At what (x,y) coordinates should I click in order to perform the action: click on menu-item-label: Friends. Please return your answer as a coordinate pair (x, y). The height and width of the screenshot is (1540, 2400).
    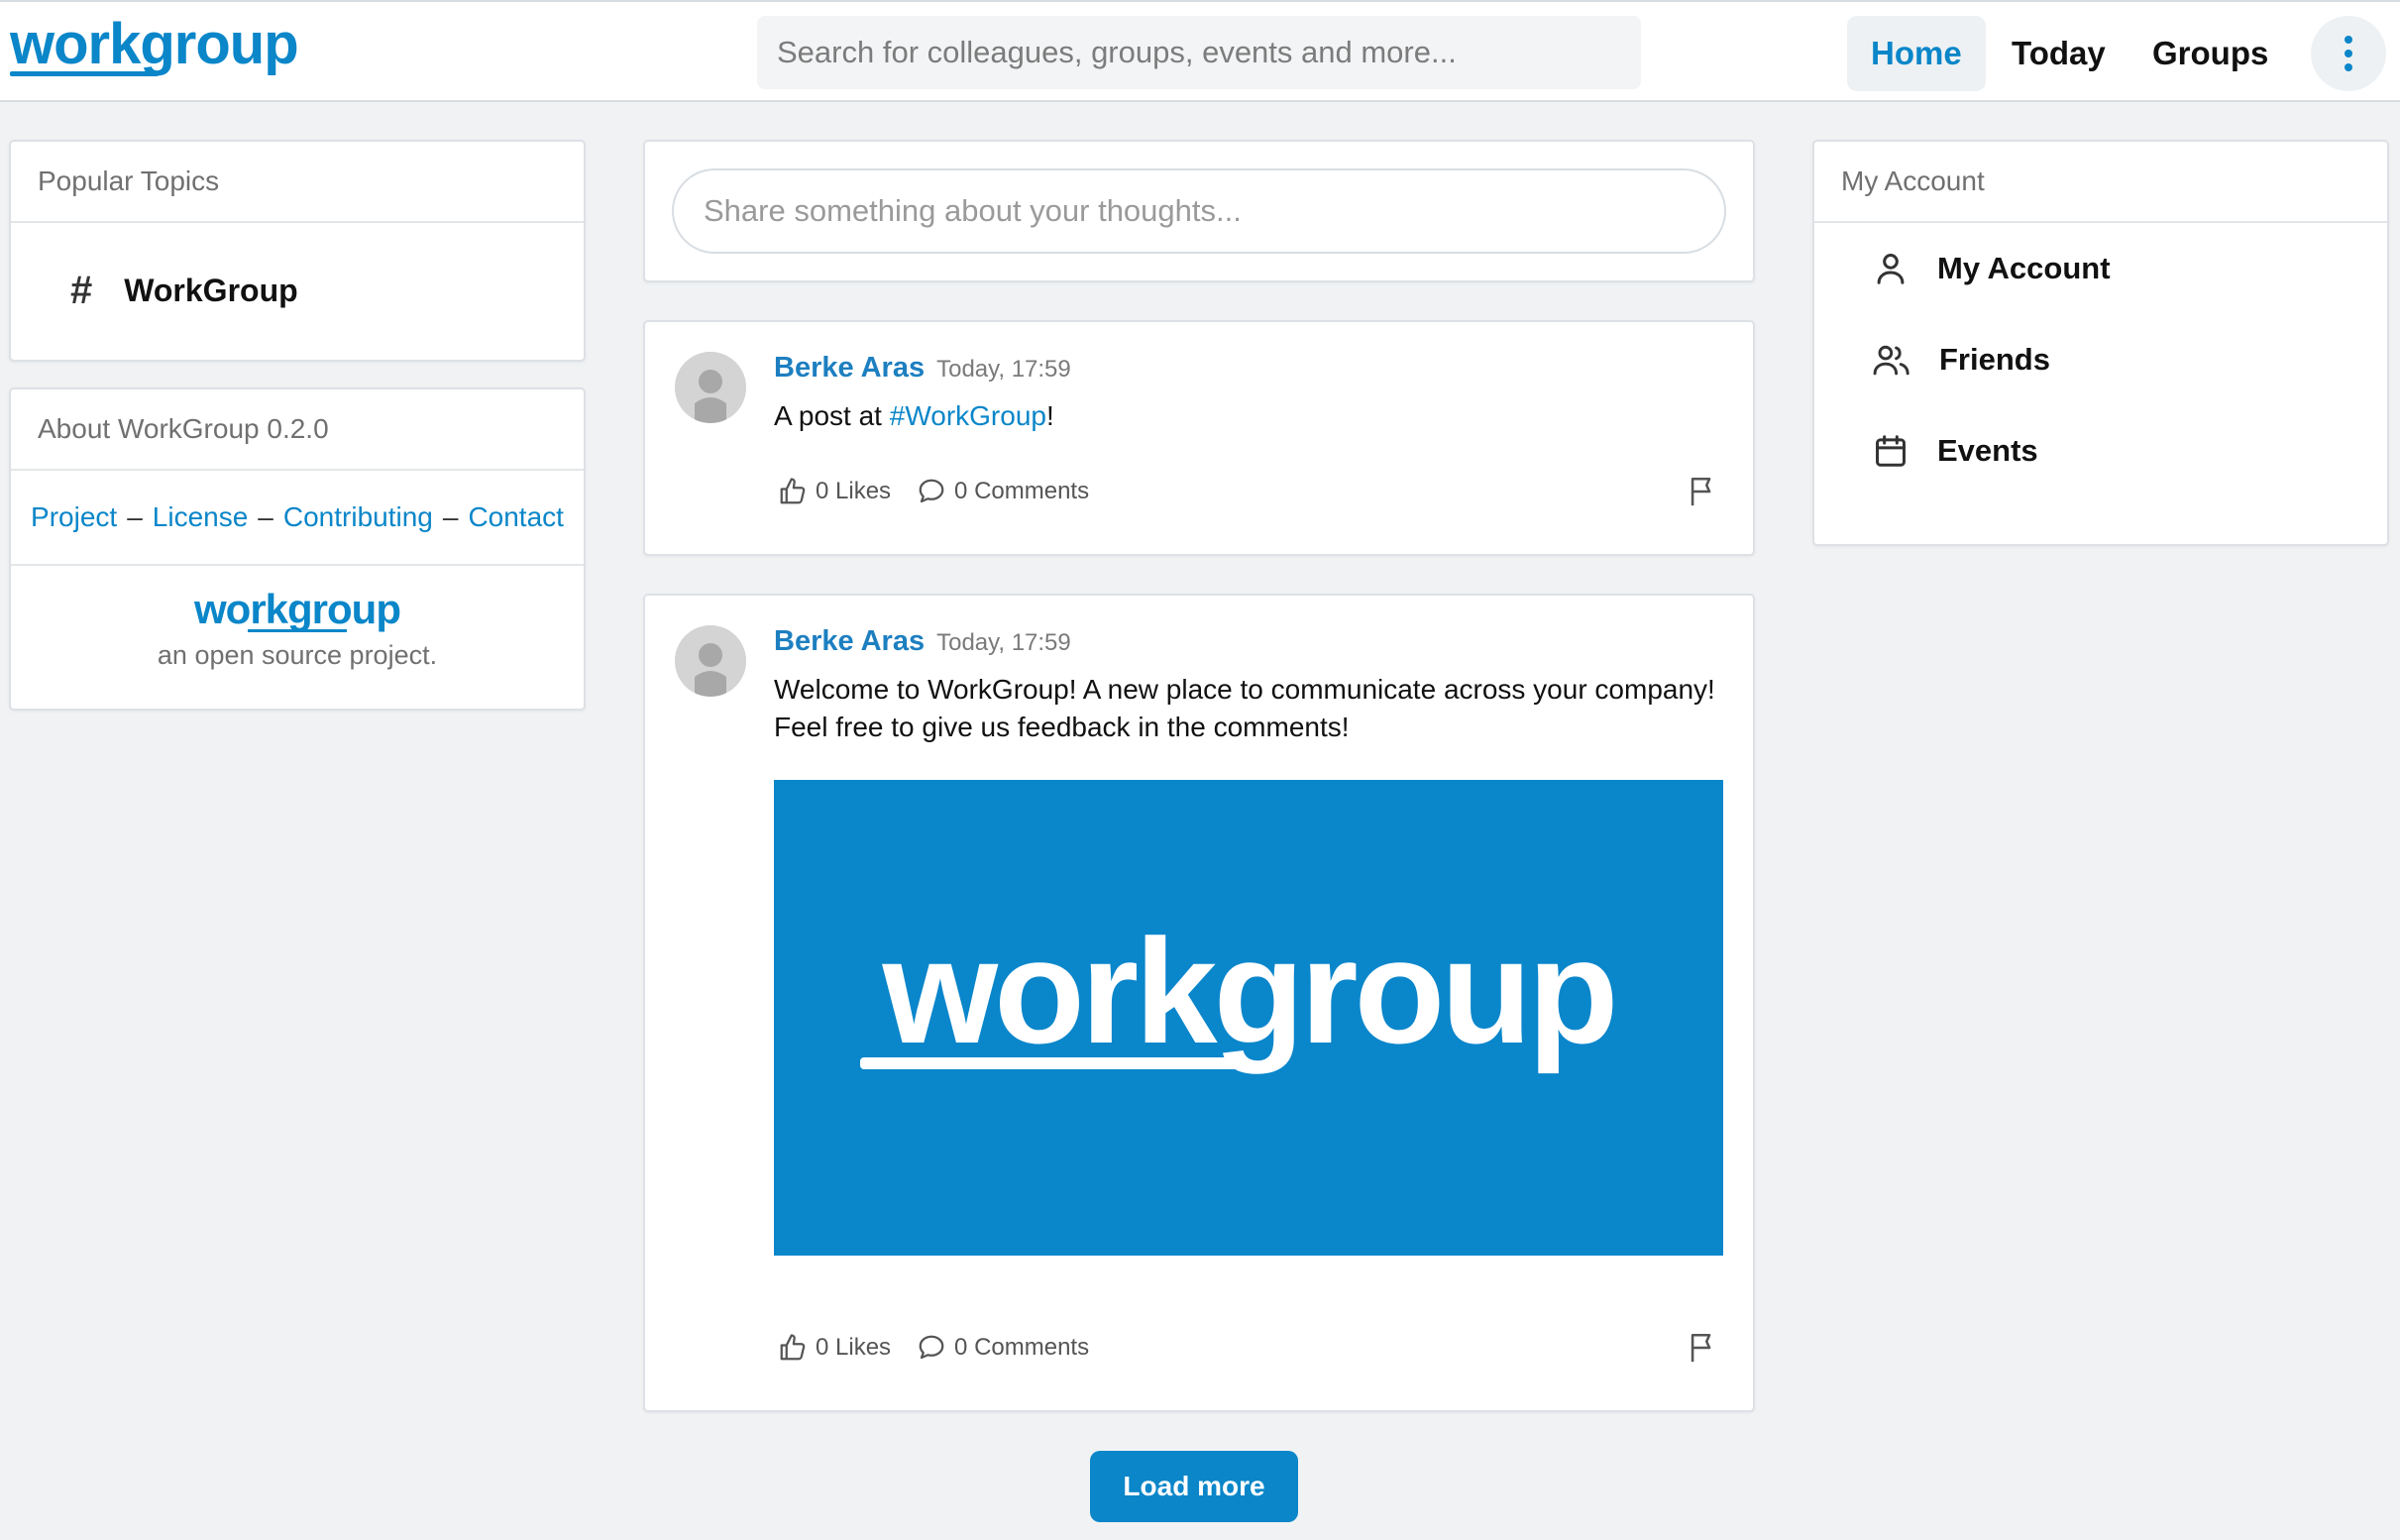
    Looking at the image, I should click on (1994, 359).